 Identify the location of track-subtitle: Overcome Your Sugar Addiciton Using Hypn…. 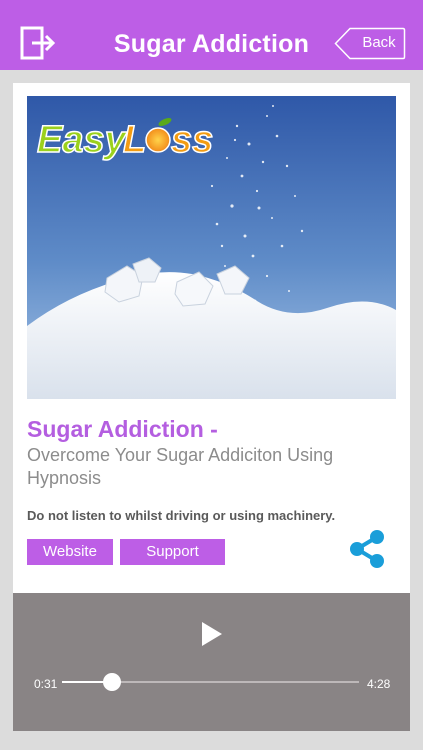
(180, 466).